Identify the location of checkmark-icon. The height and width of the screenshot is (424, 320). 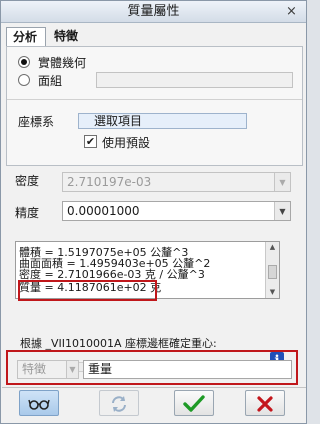
(194, 403).